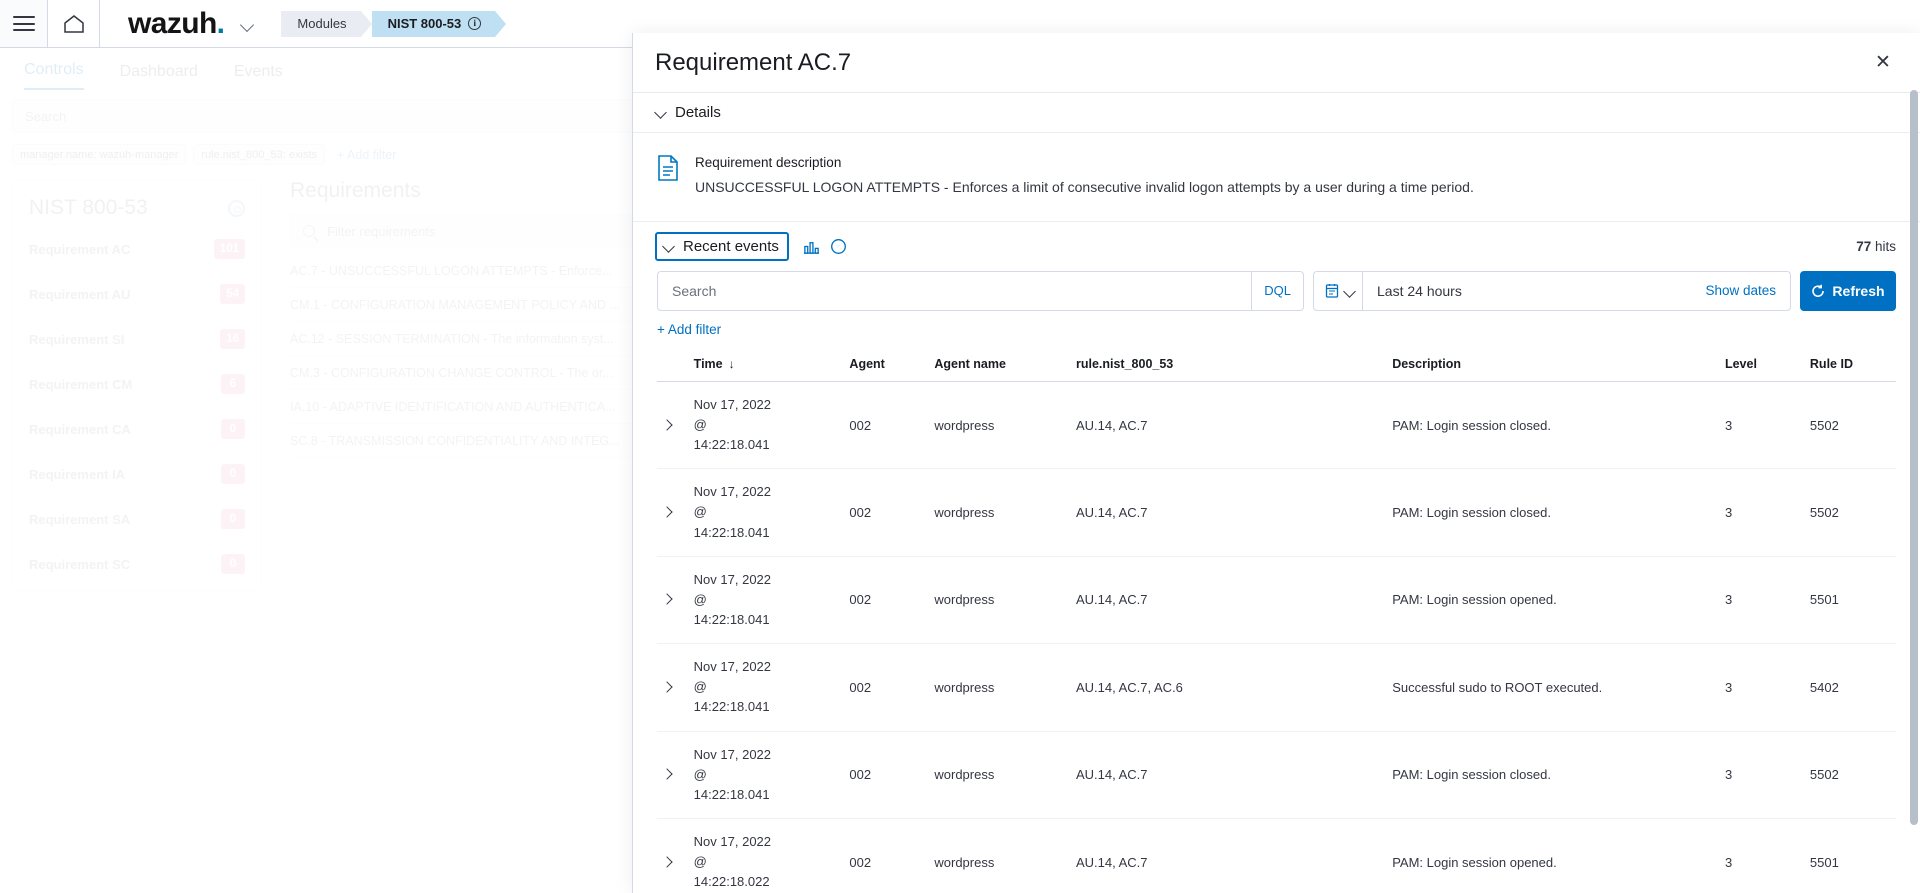 This screenshot has height=893, width=1920. What do you see at coordinates (24, 23) in the screenshot?
I see `menu-button` at bounding box center [24, 23].